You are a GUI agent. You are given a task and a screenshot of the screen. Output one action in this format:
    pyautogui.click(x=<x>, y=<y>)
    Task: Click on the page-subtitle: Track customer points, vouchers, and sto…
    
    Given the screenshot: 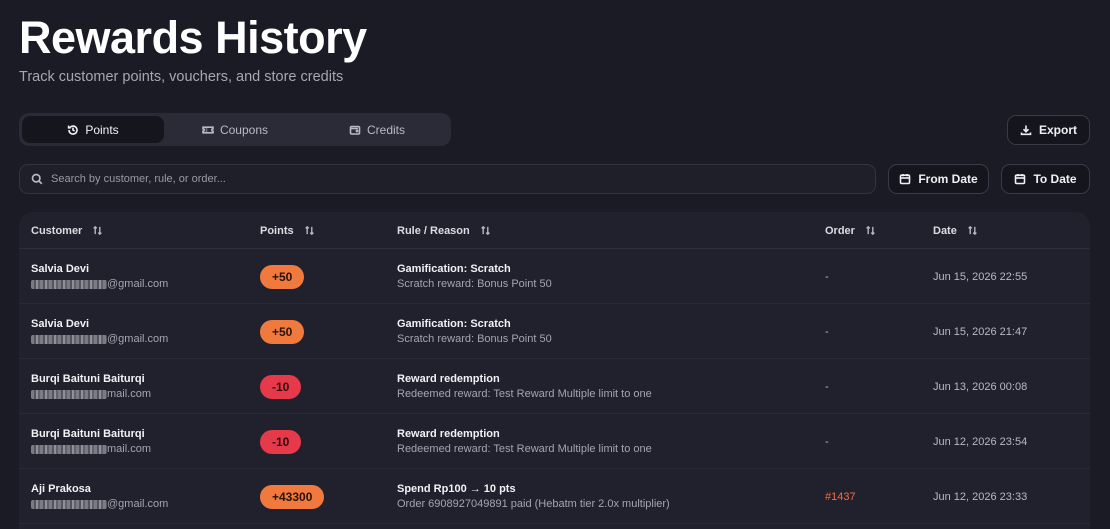 What is the action you would take?
    pyautogui.click(x=181, y=77)
    